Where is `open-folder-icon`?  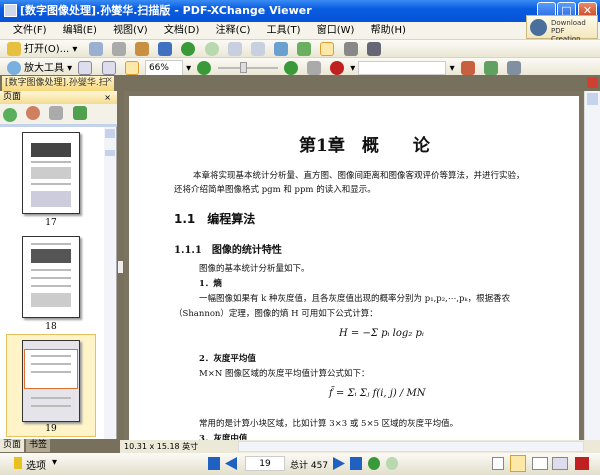 open-folder-icon is located at coordinates (14, 49).